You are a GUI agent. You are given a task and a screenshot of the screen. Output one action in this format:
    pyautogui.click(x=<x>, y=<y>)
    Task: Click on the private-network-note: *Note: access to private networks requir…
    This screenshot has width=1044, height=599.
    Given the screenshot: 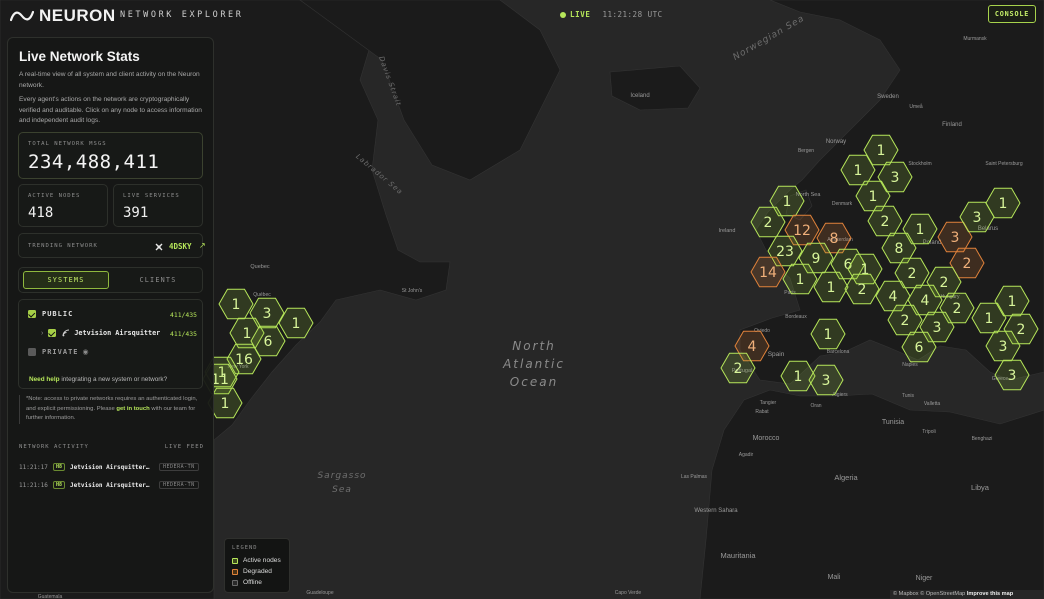 What is the action you would take?
    pyautogui.click(x=111, y=409)
    